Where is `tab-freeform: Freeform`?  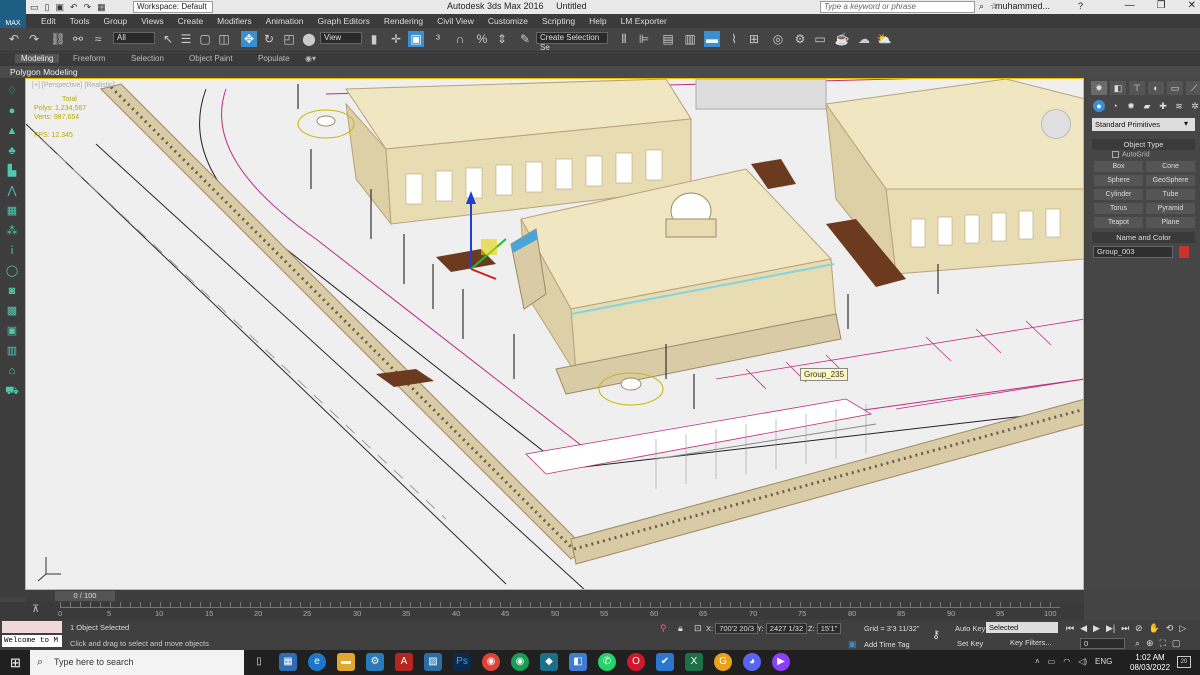
tab-freeform: Freeform is located at coordinates (89, 58).